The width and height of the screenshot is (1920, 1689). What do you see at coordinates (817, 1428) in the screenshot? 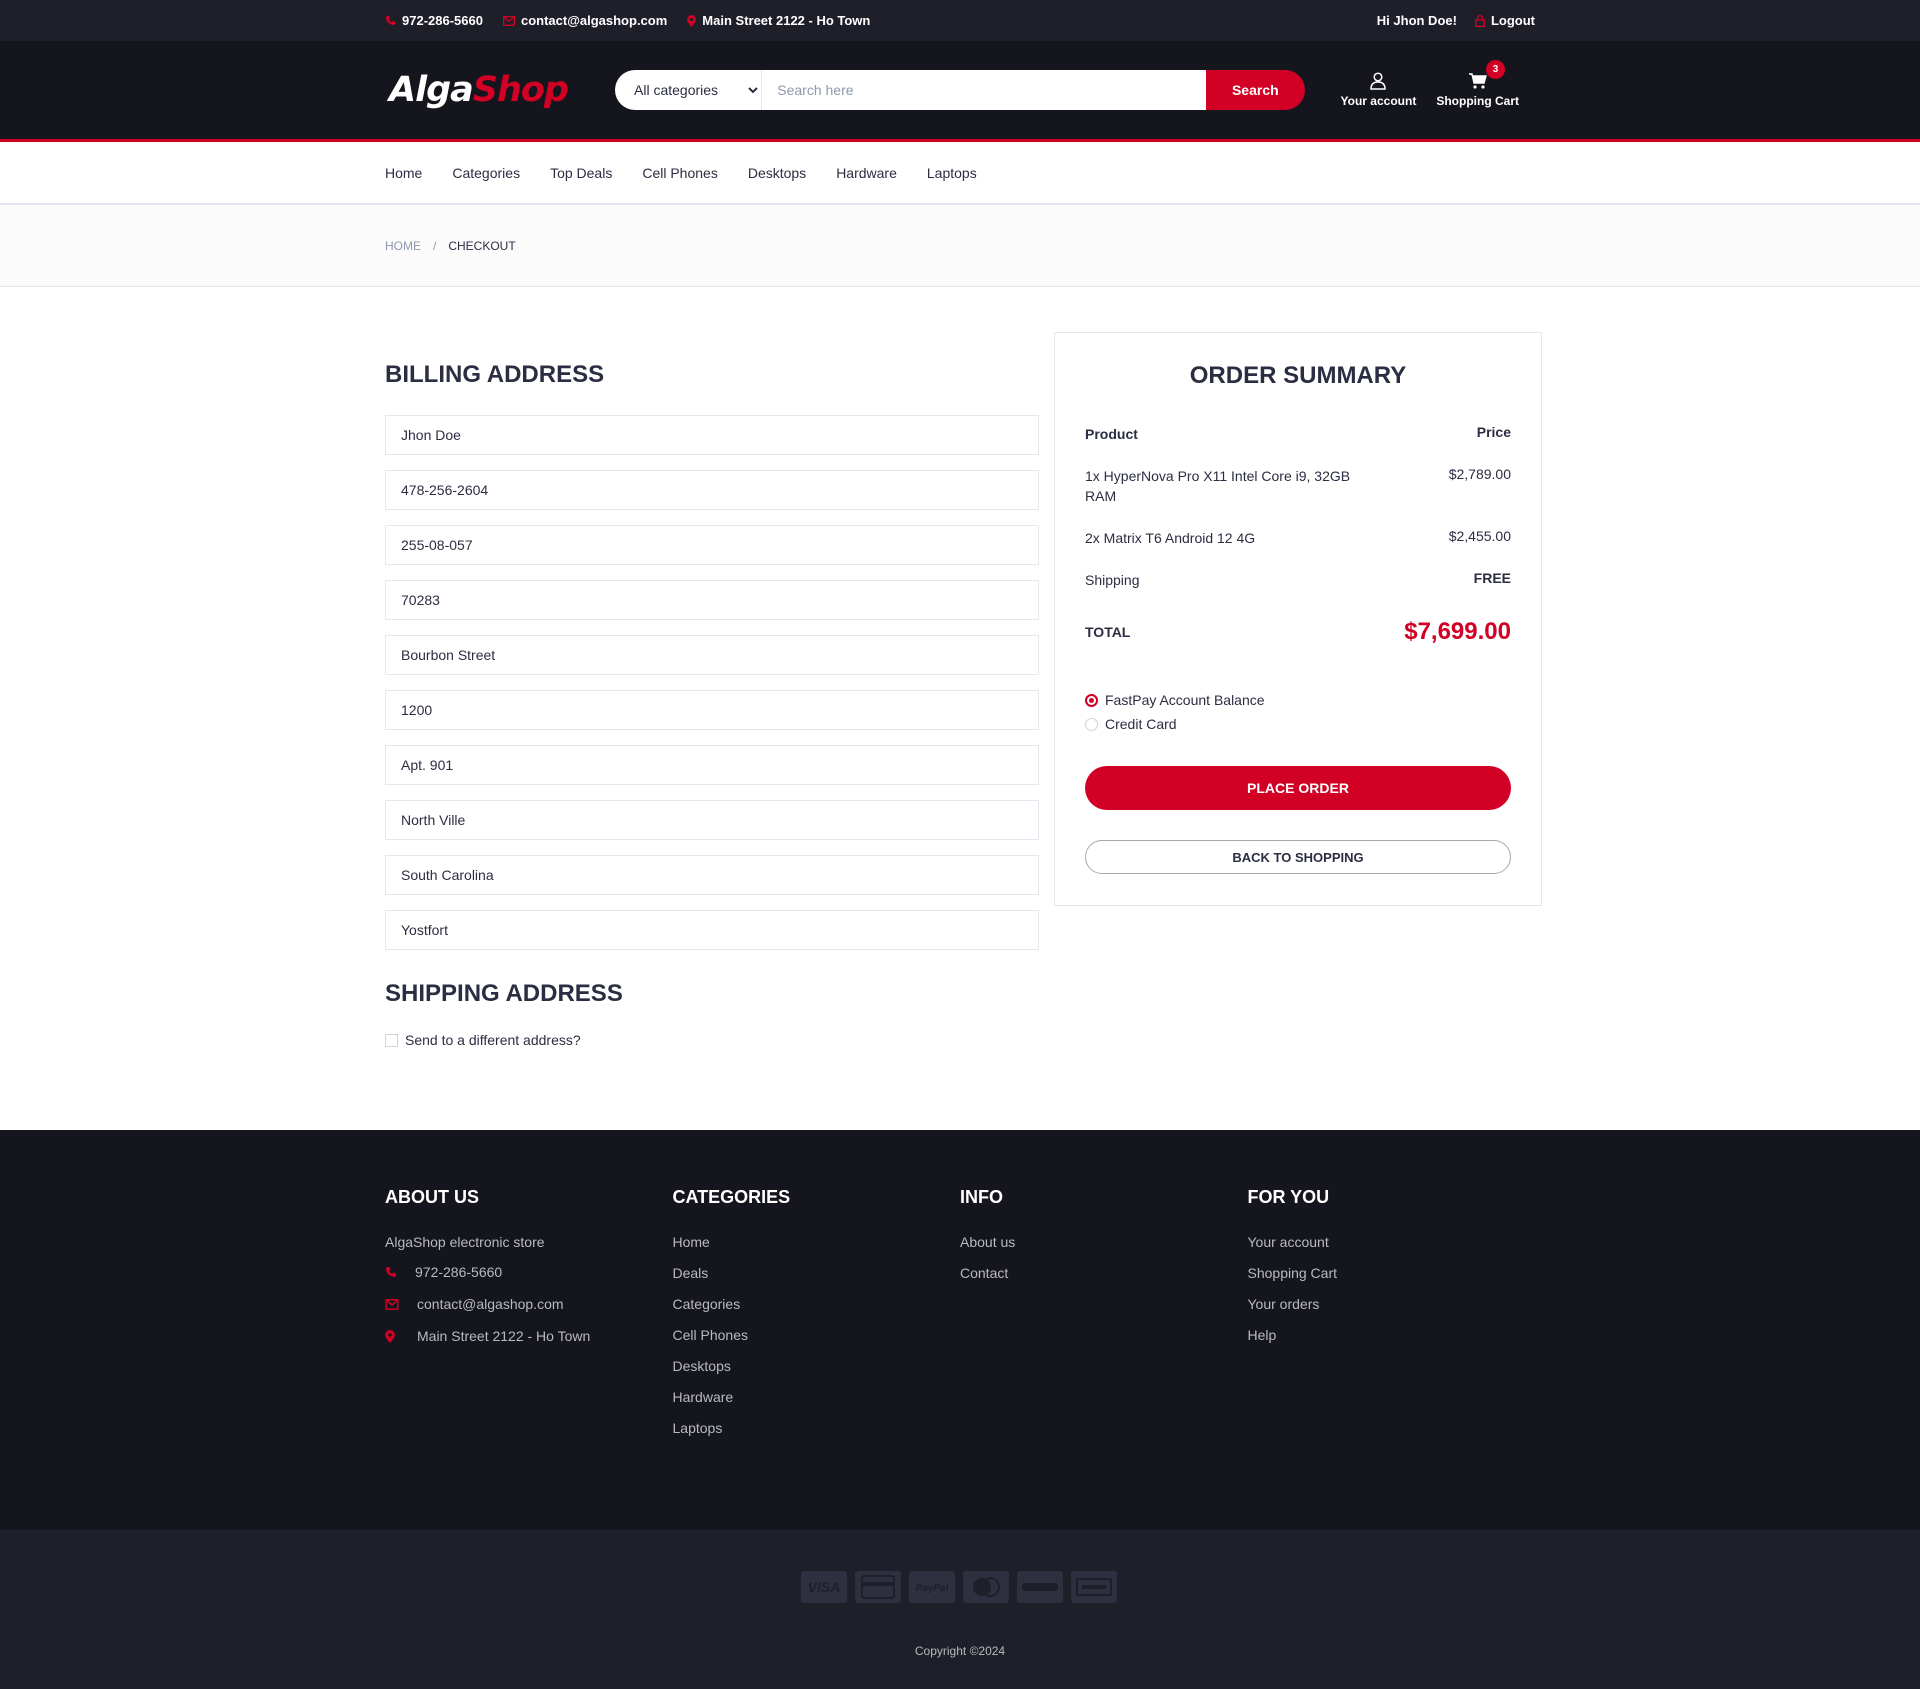
I see `footer-link-laptops: Laptops` at bounding box center [817, 1428].